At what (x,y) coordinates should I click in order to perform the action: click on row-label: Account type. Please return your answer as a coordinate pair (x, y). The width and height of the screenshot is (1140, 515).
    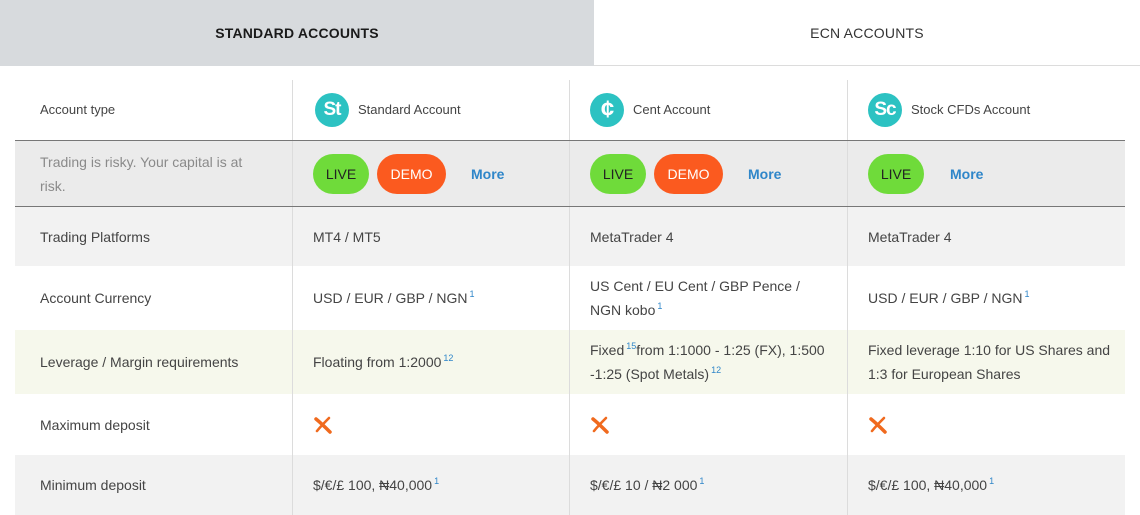
    Looking at the image, I should click on (78, 109).